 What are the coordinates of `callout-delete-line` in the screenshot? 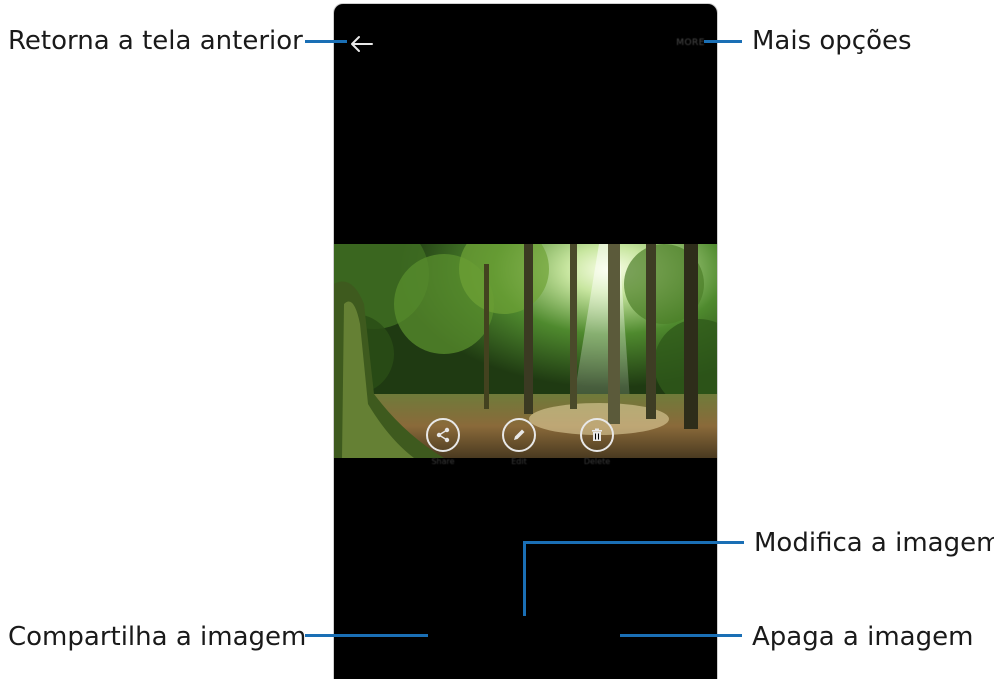 It's located at (681, 635).